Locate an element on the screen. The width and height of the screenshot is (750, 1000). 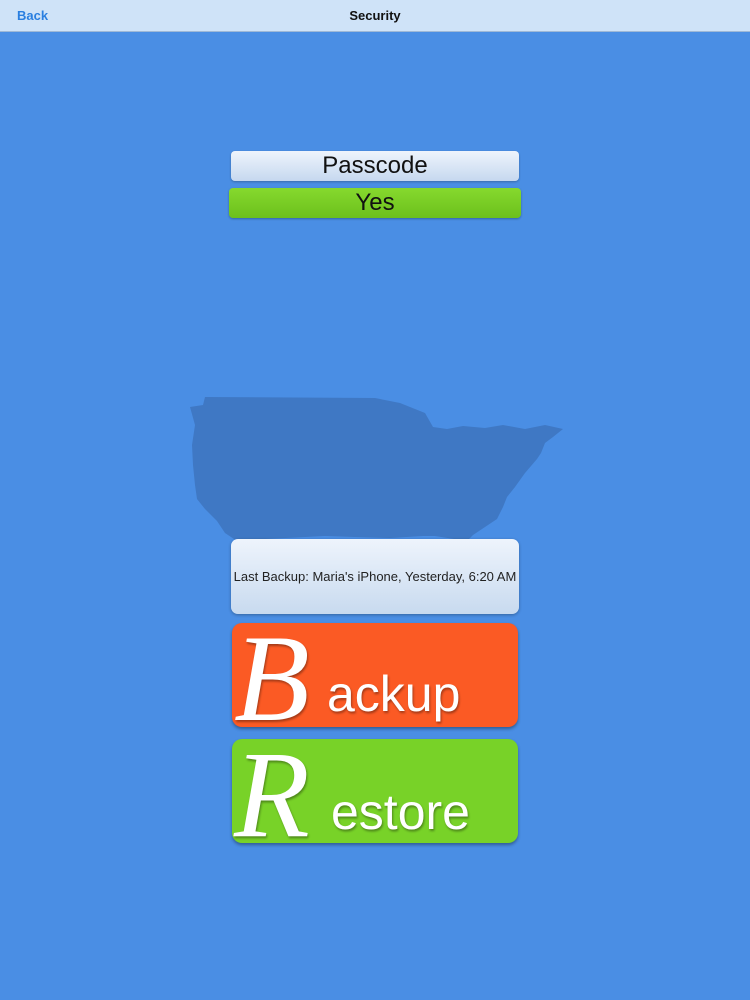
restore-button: R estore is located at coordinates (375, 791).